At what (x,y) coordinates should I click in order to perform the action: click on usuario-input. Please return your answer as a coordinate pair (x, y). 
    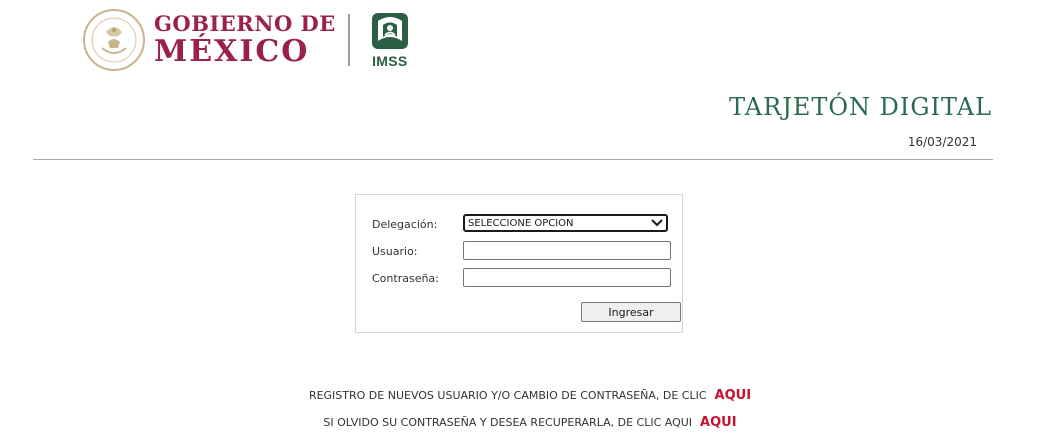
    Looking at the image, I should click on (567, 250).